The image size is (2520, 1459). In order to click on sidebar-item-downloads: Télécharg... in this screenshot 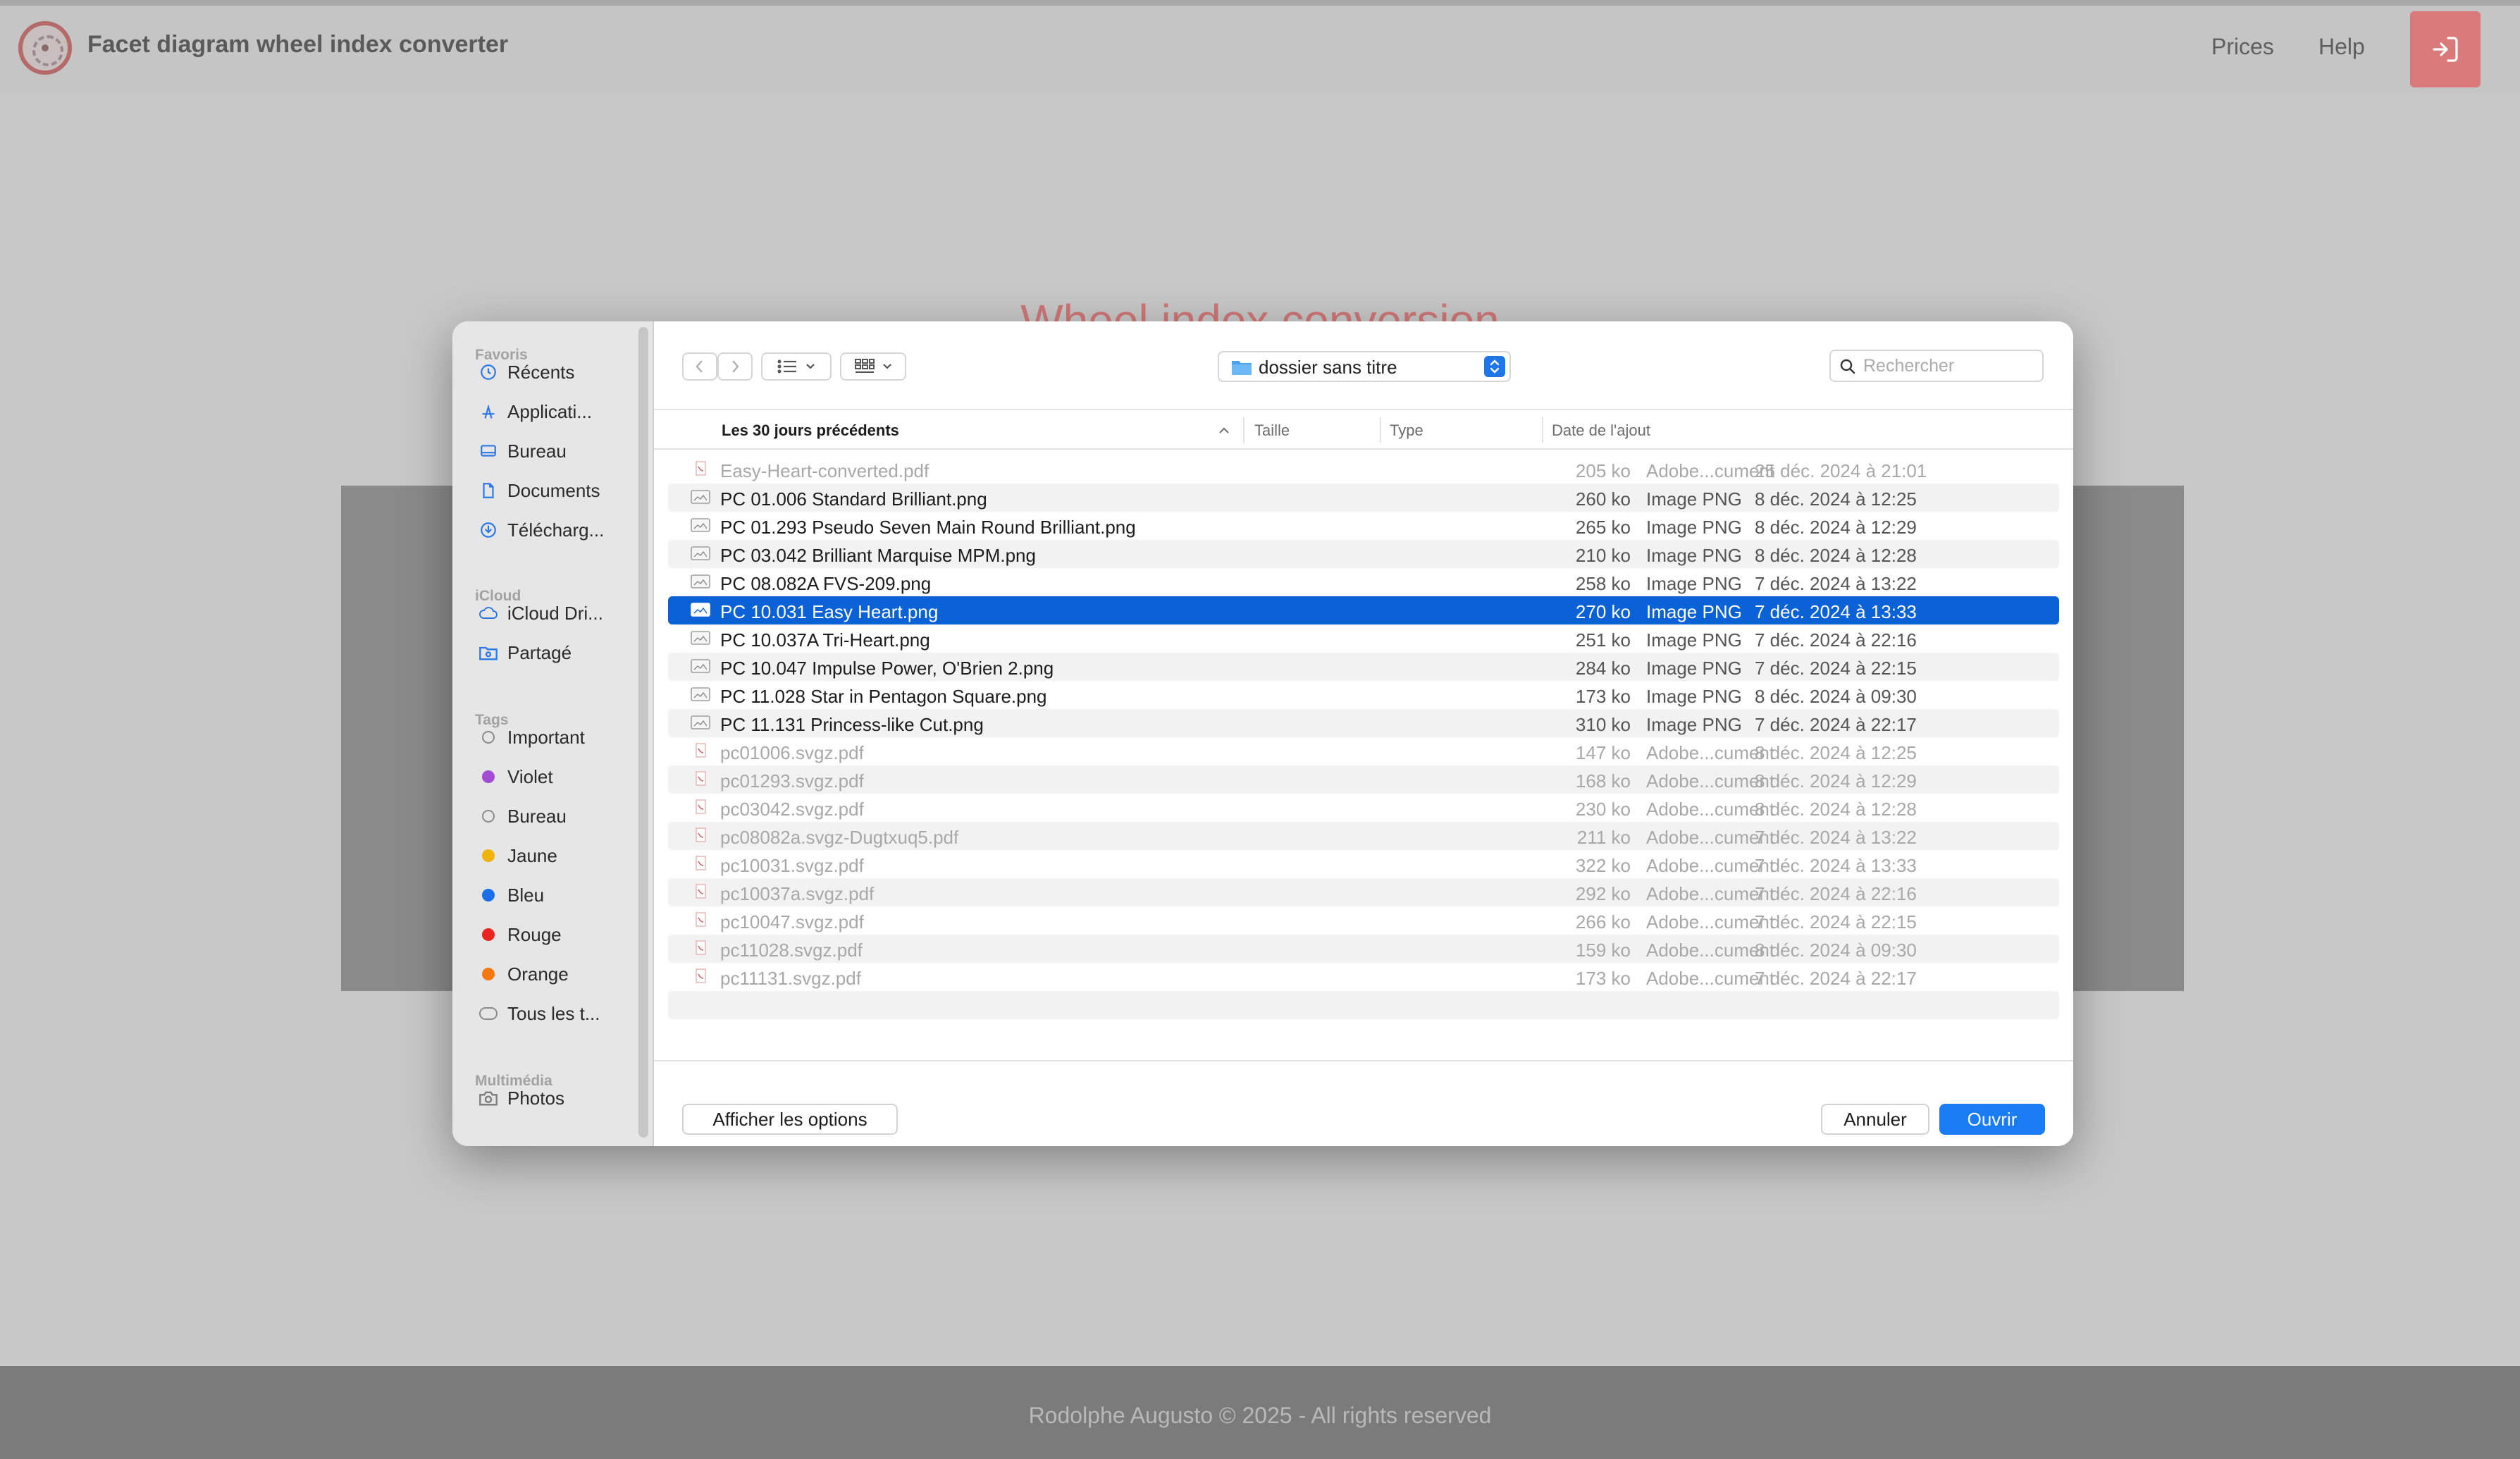, I will do `click(555, 530)`.